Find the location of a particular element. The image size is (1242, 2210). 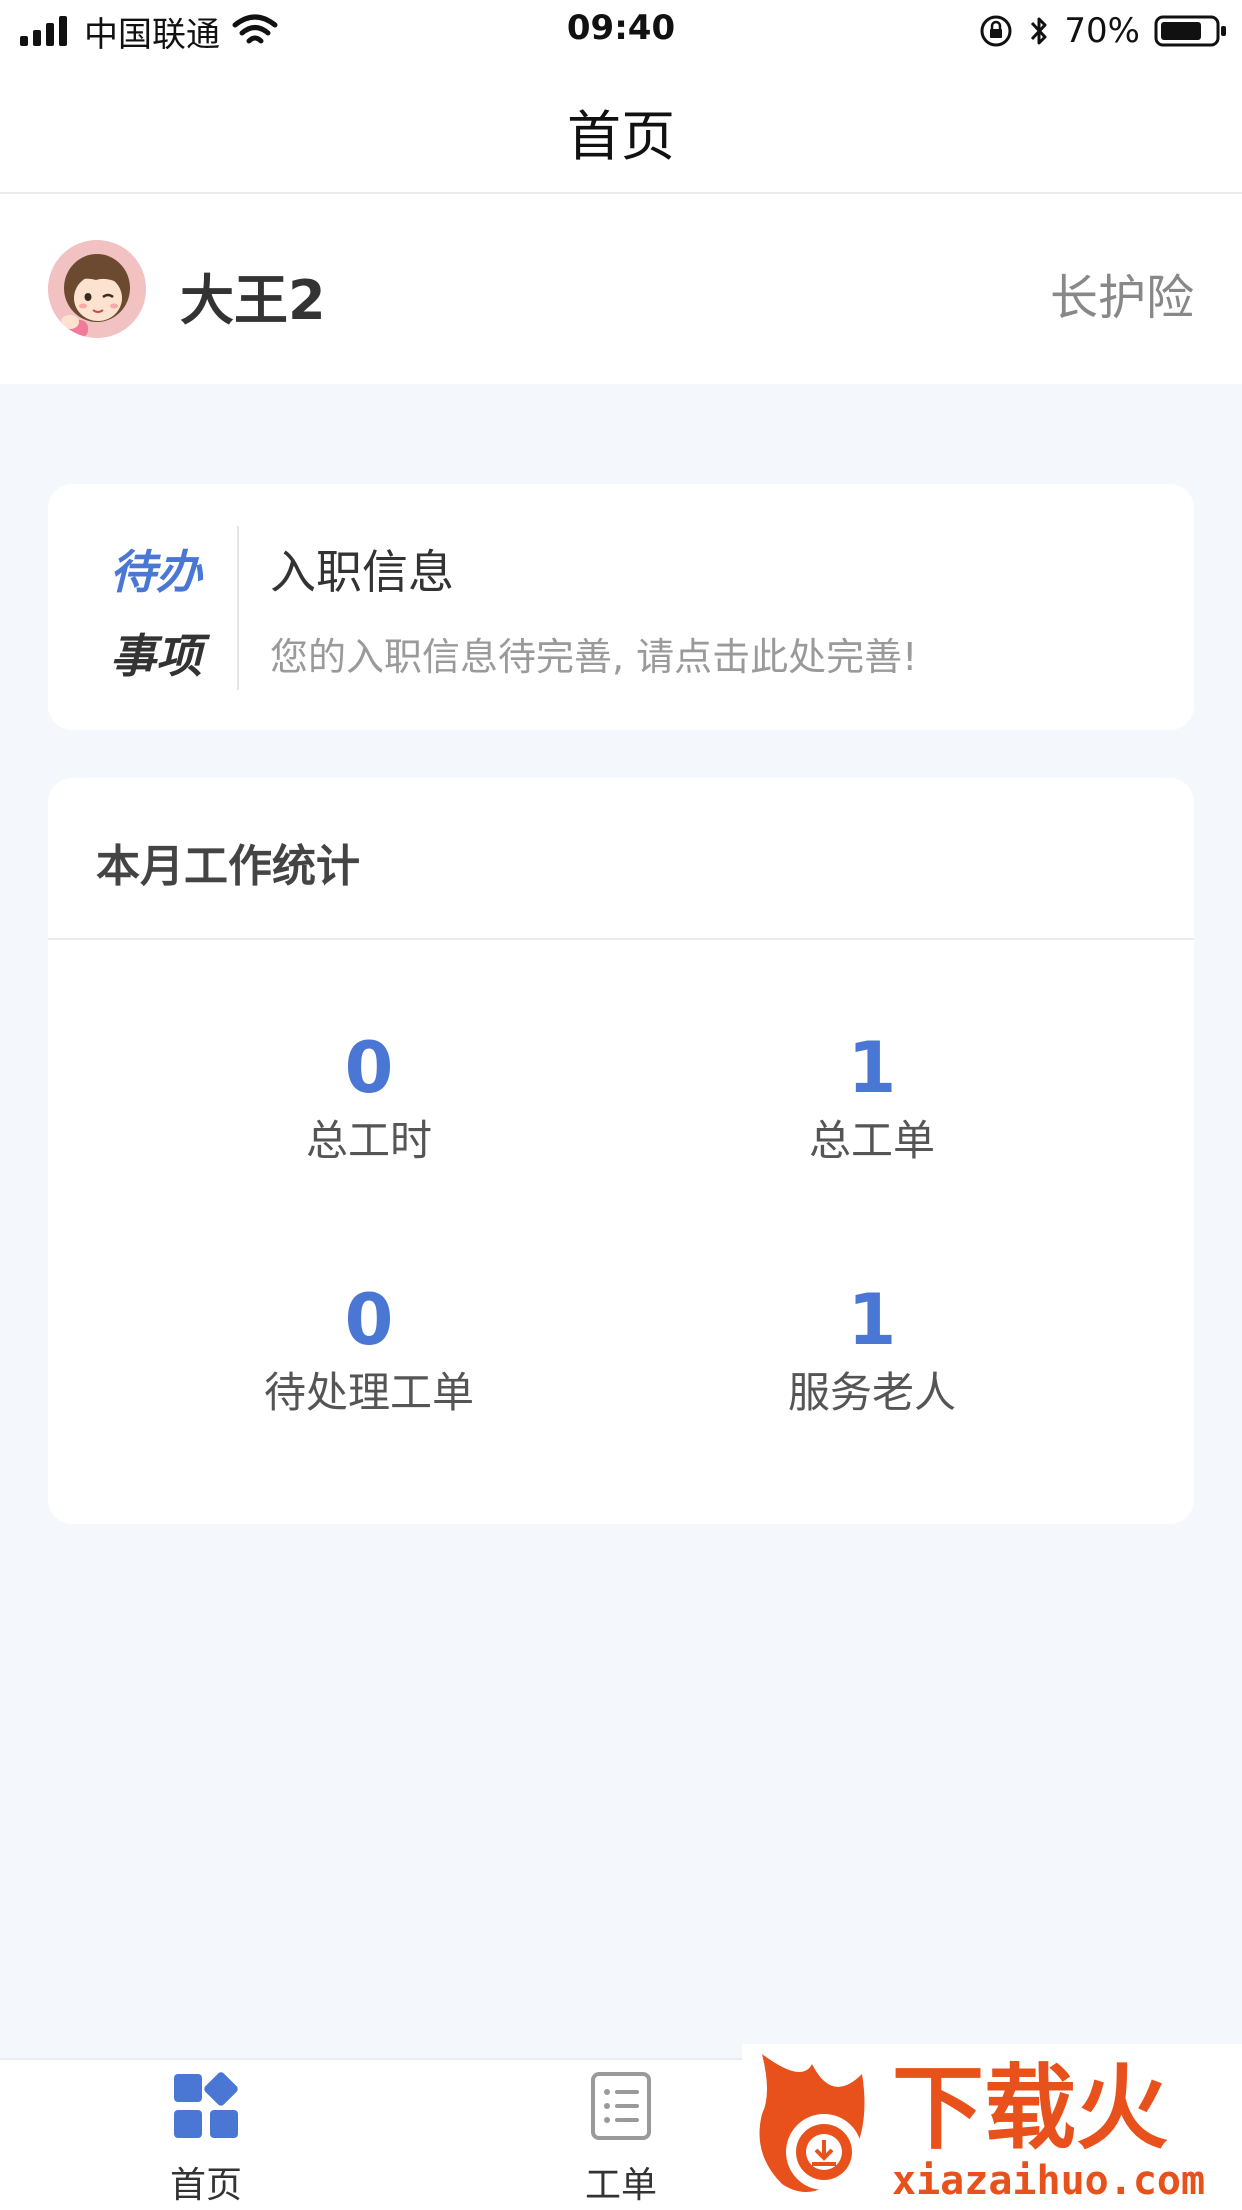

app-header: 首页 is located at coordinates (621, 128).